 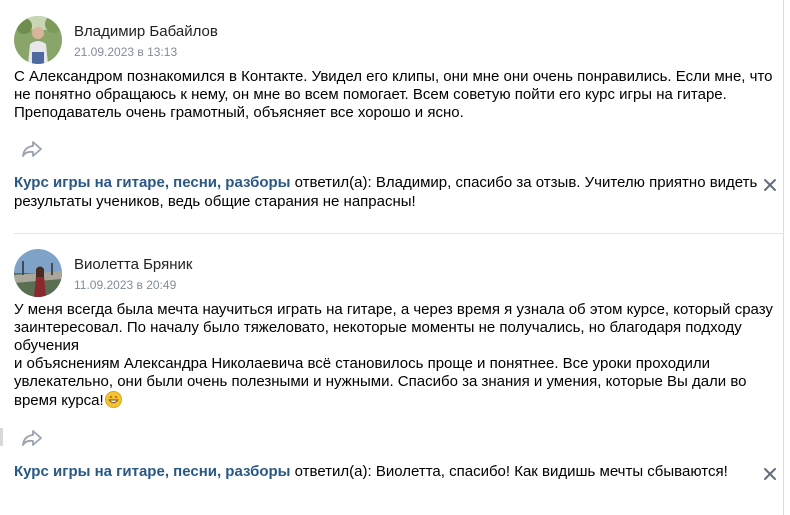 I want to click on divider, so click(x=399, y=233).